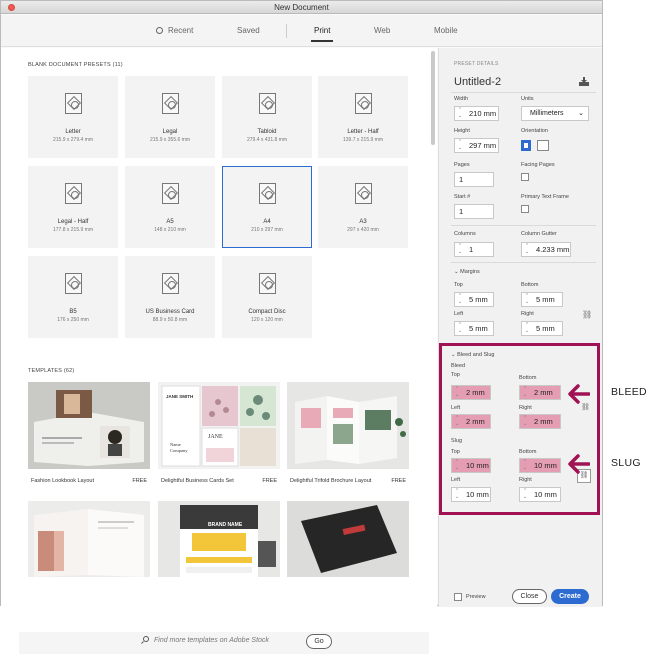 This screenshot has width=661, height=654. Describe the element at coordinates (181, 30) in the screenshot. I see `tab-recent-label: Recent` at that location.